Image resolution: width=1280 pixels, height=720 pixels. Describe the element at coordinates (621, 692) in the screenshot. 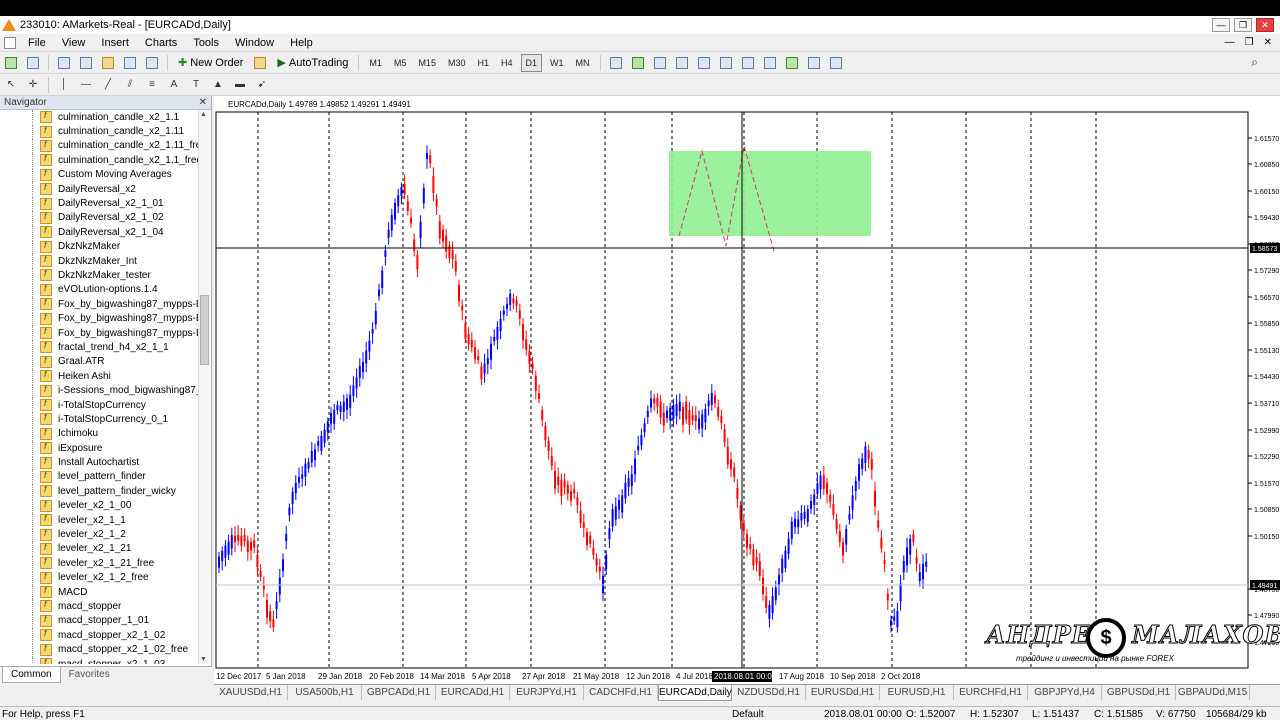

I see `chart-tab: CADCHFd,H1` at that location.